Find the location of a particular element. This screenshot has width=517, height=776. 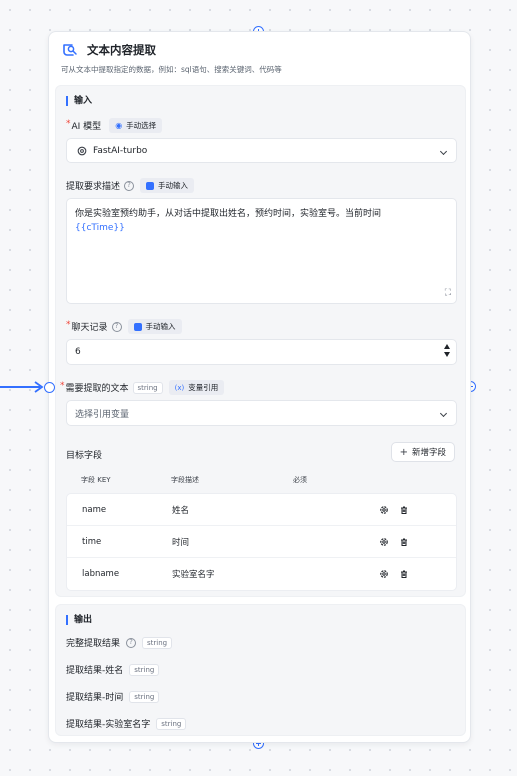

variable-icon: (x) is located at coordinates (179, 387).